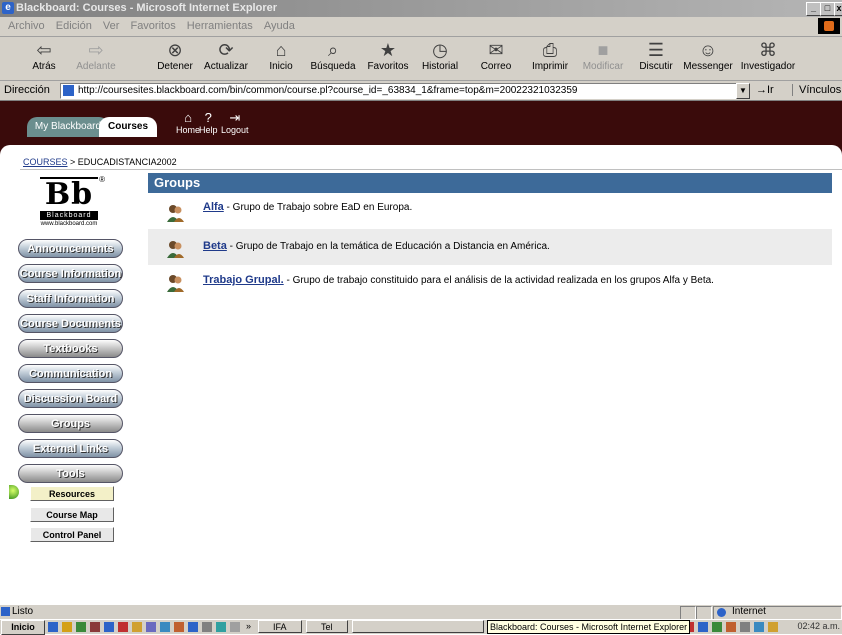 This screenshot has height=635, width=842. What do you see at coordinates (70, 423) in the screenshot?
I see `nav-groups-button: Groups` at bounding box center [70, 423].